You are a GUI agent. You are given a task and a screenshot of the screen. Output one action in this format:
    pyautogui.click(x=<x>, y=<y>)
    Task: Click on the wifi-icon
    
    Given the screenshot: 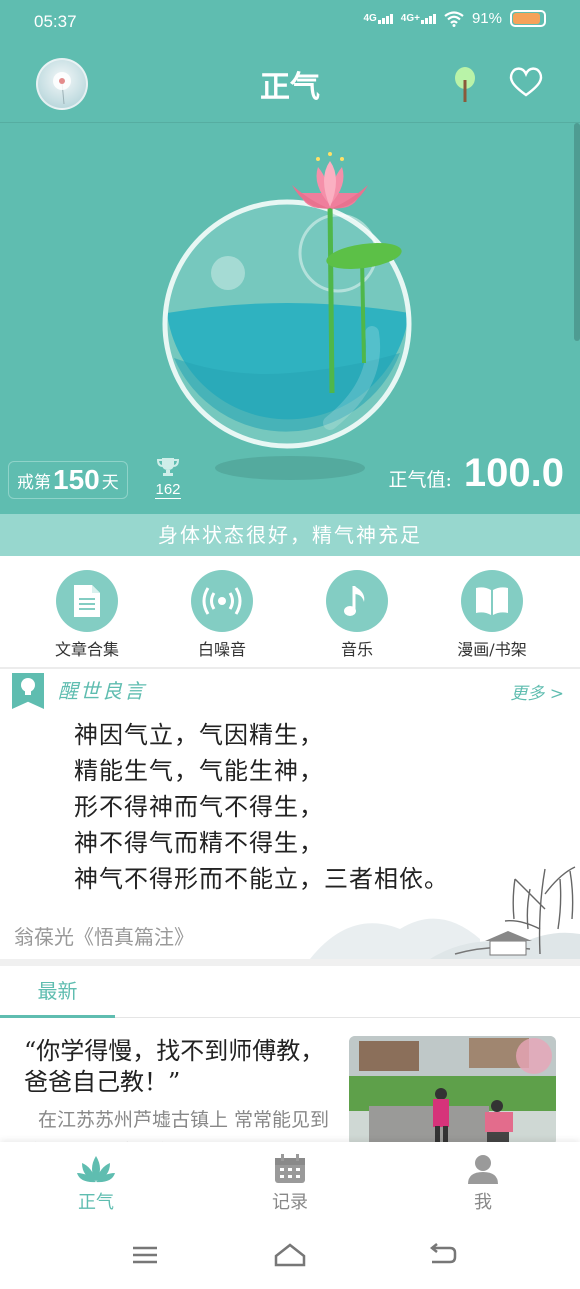 What is the action you would take?
    pyautogui.click(x=454, y=18)
    